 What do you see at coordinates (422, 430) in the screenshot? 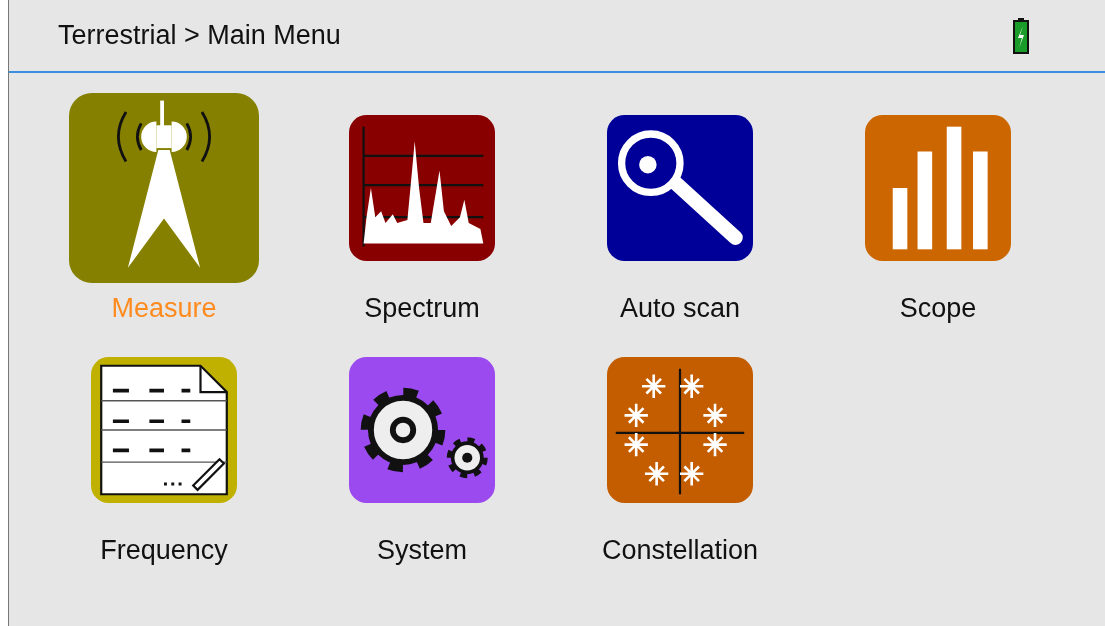
I see `gears-icon` at bounding box center [422, 430].